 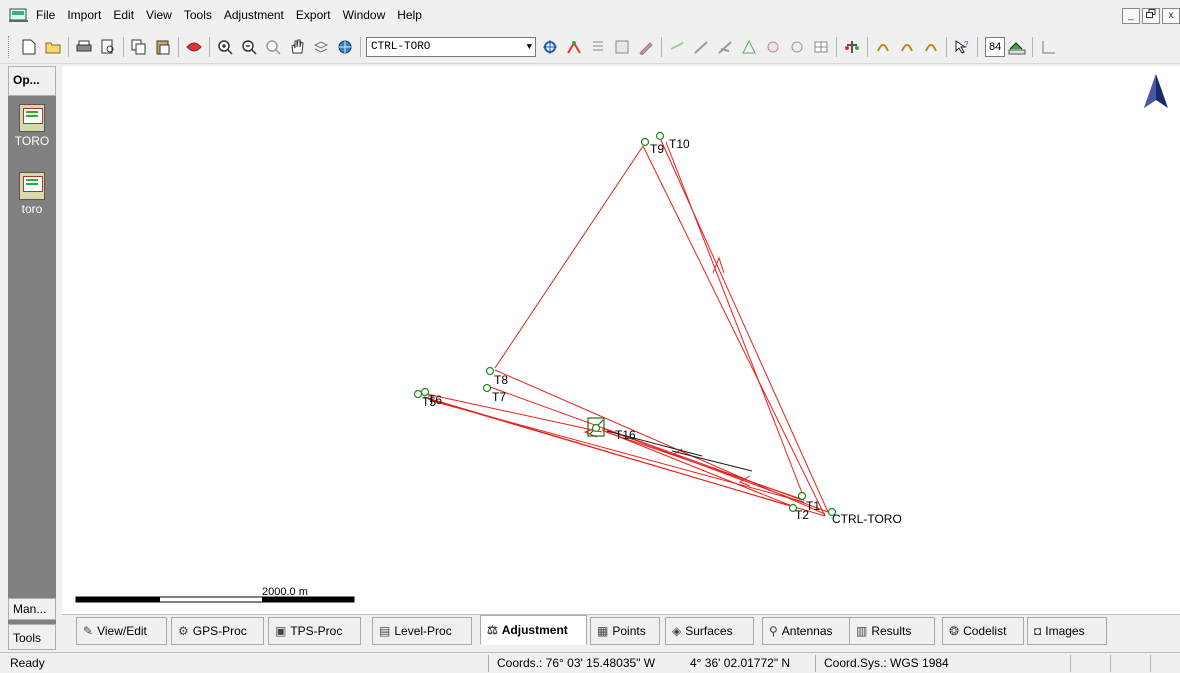 What do you see at coordinates (27, 663) in the screenshot?
I see `status-ready: Ready` at bounding box center [27, 663].